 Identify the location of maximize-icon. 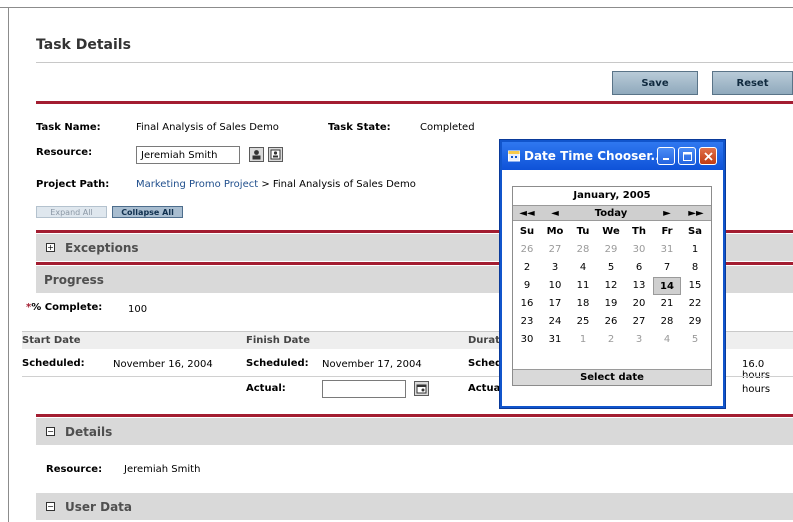
(687, 156).